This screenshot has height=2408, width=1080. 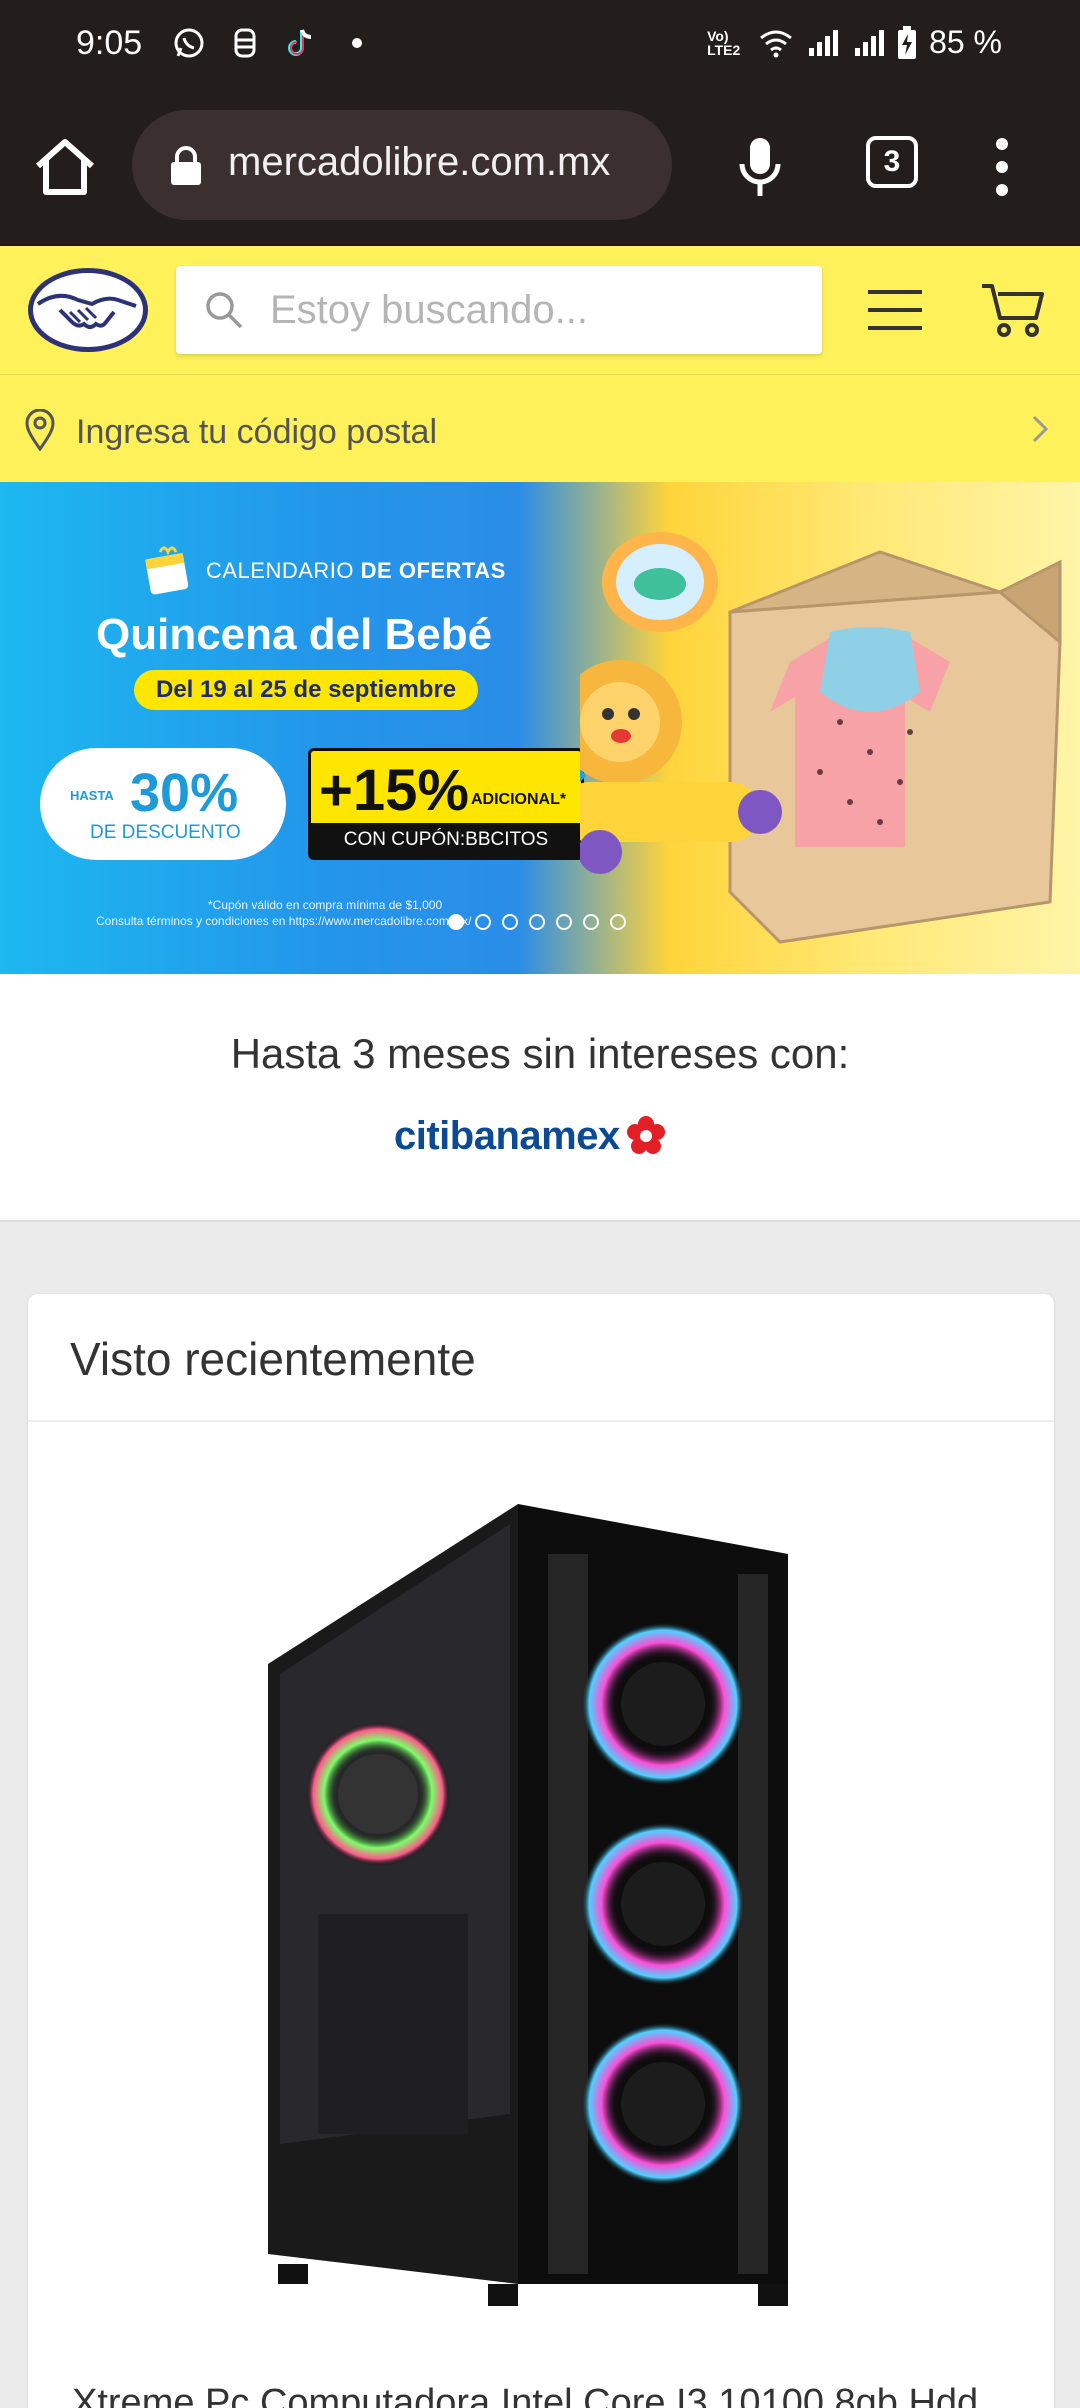 I want to click on baby-products-illustration, so click(x=821, y=738).